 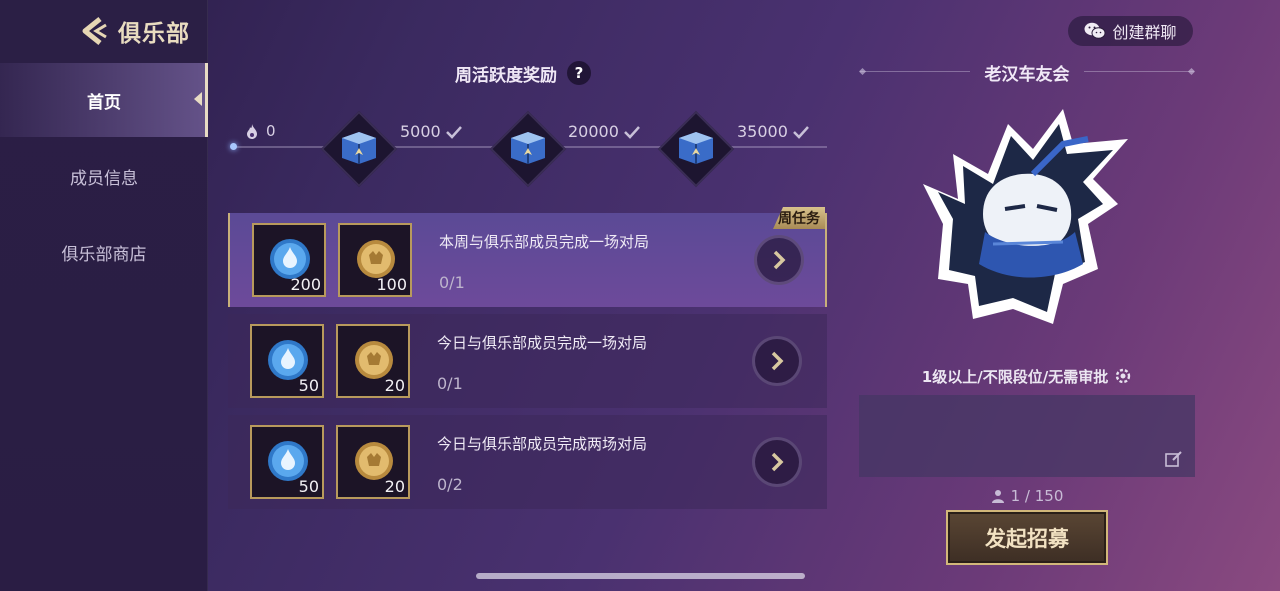 What do you see at coordinates (198, 99) in the screenshot?
I see `active-caret-icon` at bounding box center [198, 99].